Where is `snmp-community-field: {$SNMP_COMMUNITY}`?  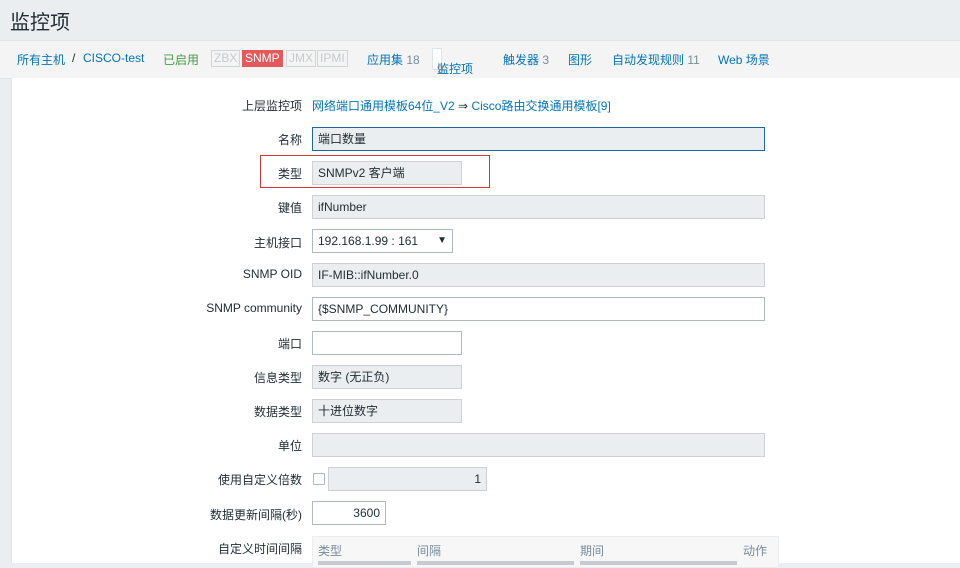 snmp-community-field: {$SNMP_COMMUNITY} is located at coordinates (538, 309).